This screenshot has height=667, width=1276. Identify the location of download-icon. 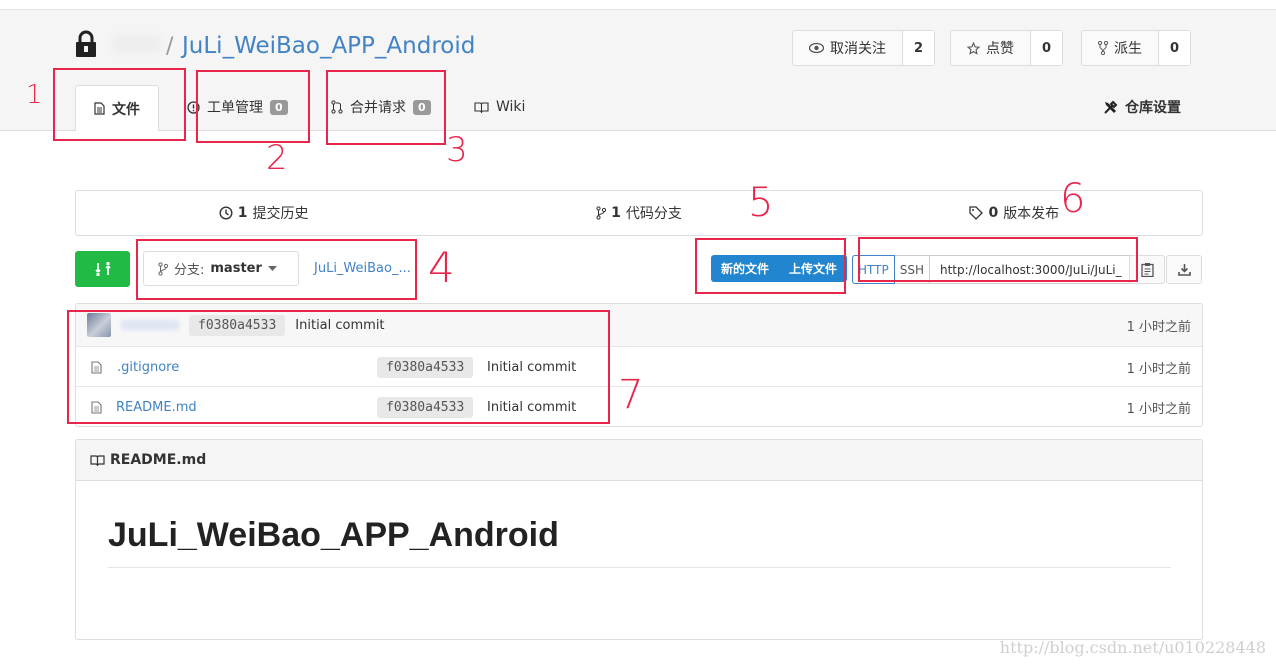
(1184, 270).